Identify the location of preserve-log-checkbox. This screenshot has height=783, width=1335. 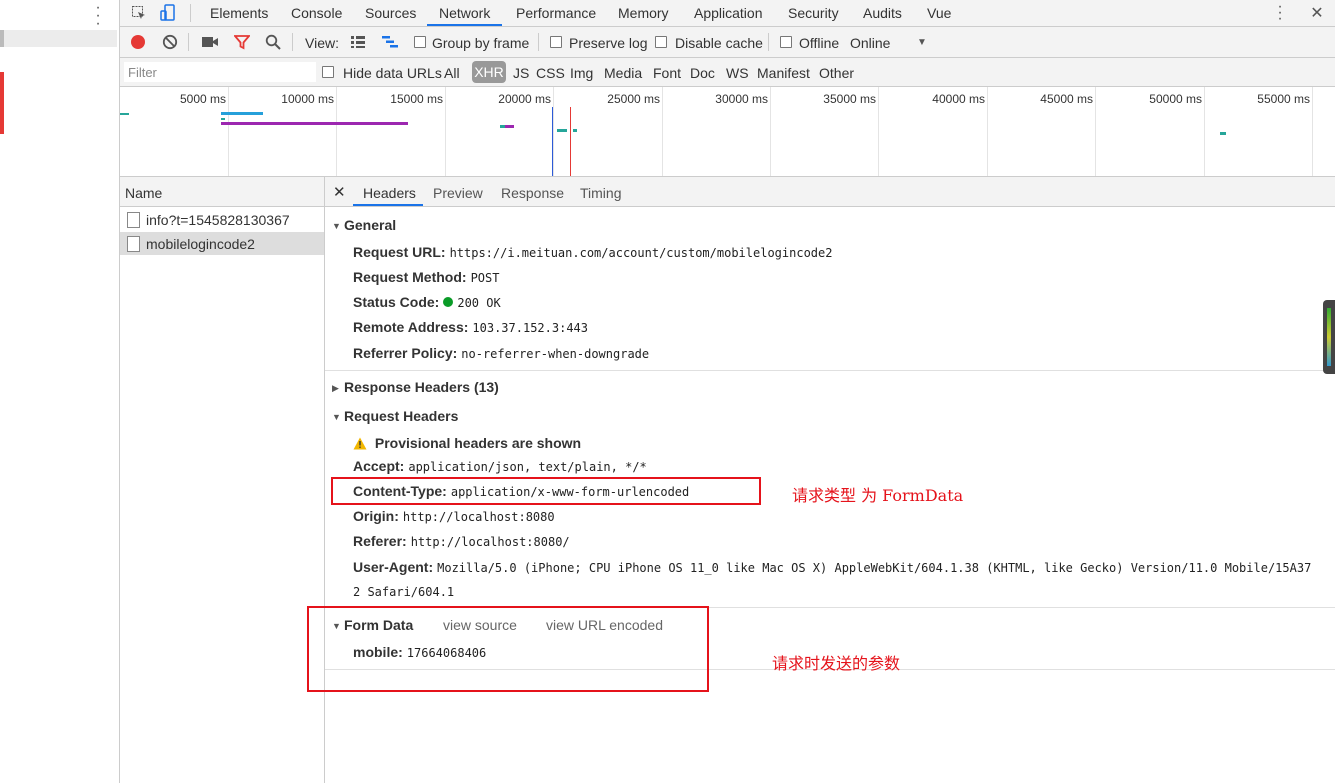
(556, 42).